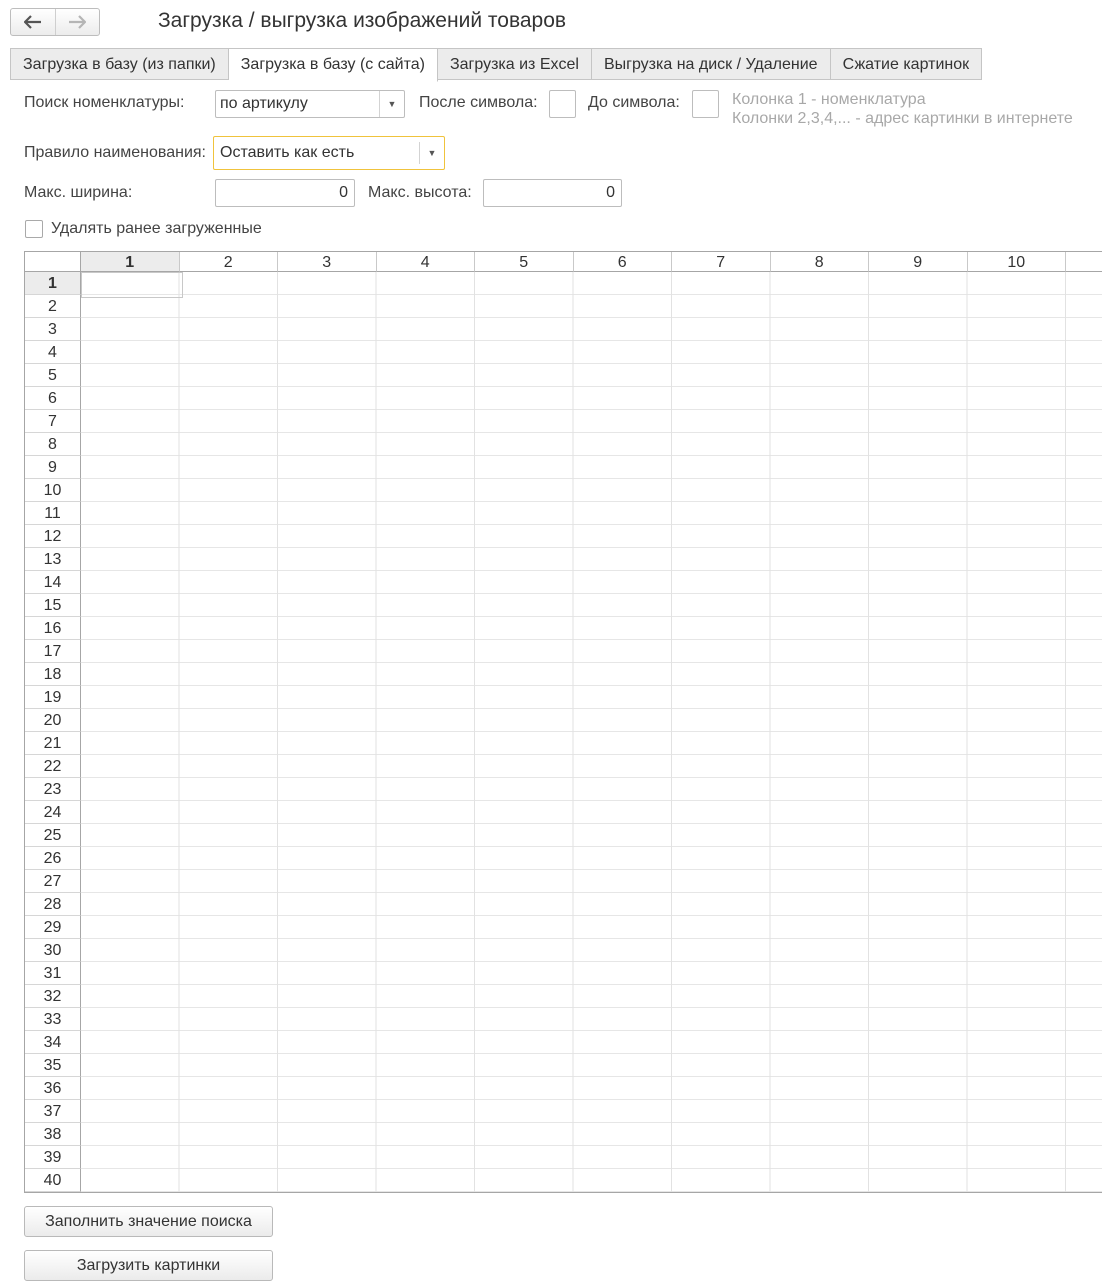  Describe the element at coordinates (53, 973) in the screenshot. I see `row-header: 31` at that location.